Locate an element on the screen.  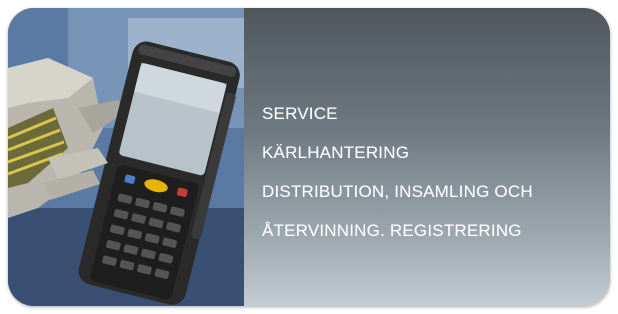
service-line-distribution: DISTRIBUTION, INSAMLING OCH is located at coordinates (397, 191).